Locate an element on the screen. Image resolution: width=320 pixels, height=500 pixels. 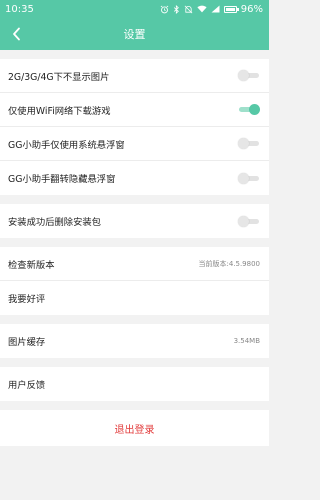
system-float-toggle is located at coordinates (249, 143).